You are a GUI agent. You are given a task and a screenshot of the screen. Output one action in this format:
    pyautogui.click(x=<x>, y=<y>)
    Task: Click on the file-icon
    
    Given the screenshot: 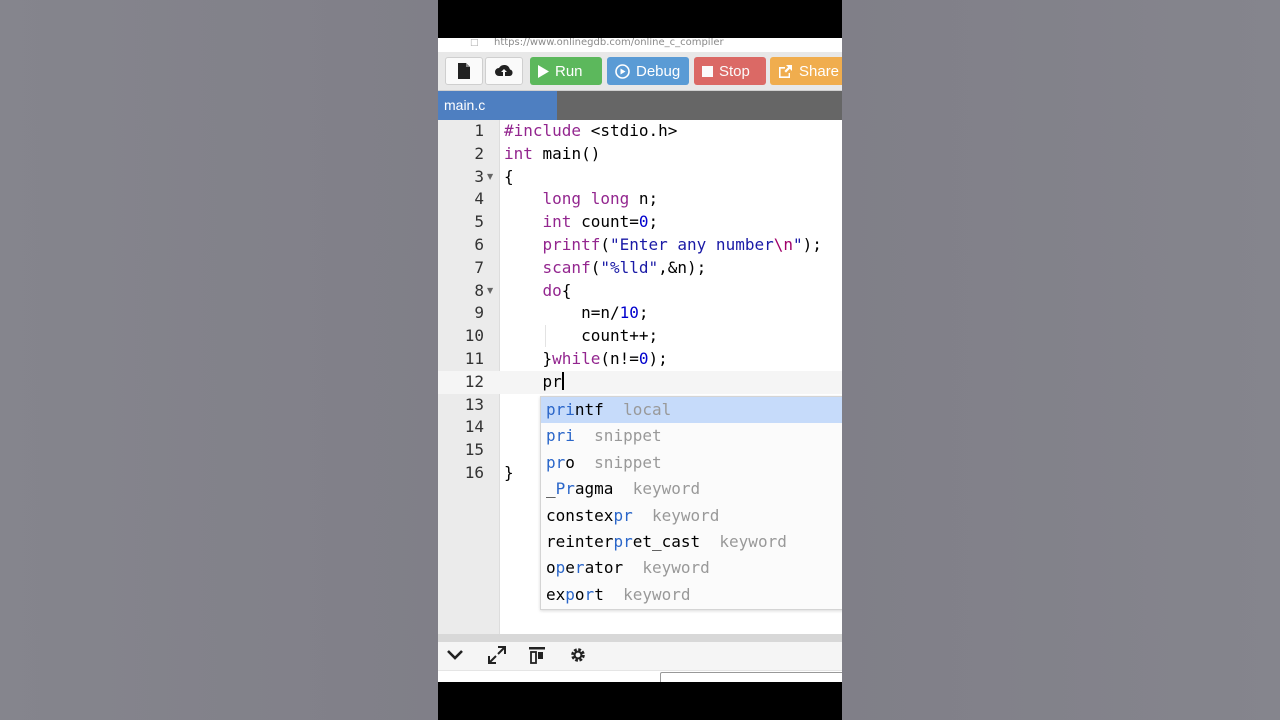 What is the action you would take?
    pyautogui.click(x=464, y=71)
    